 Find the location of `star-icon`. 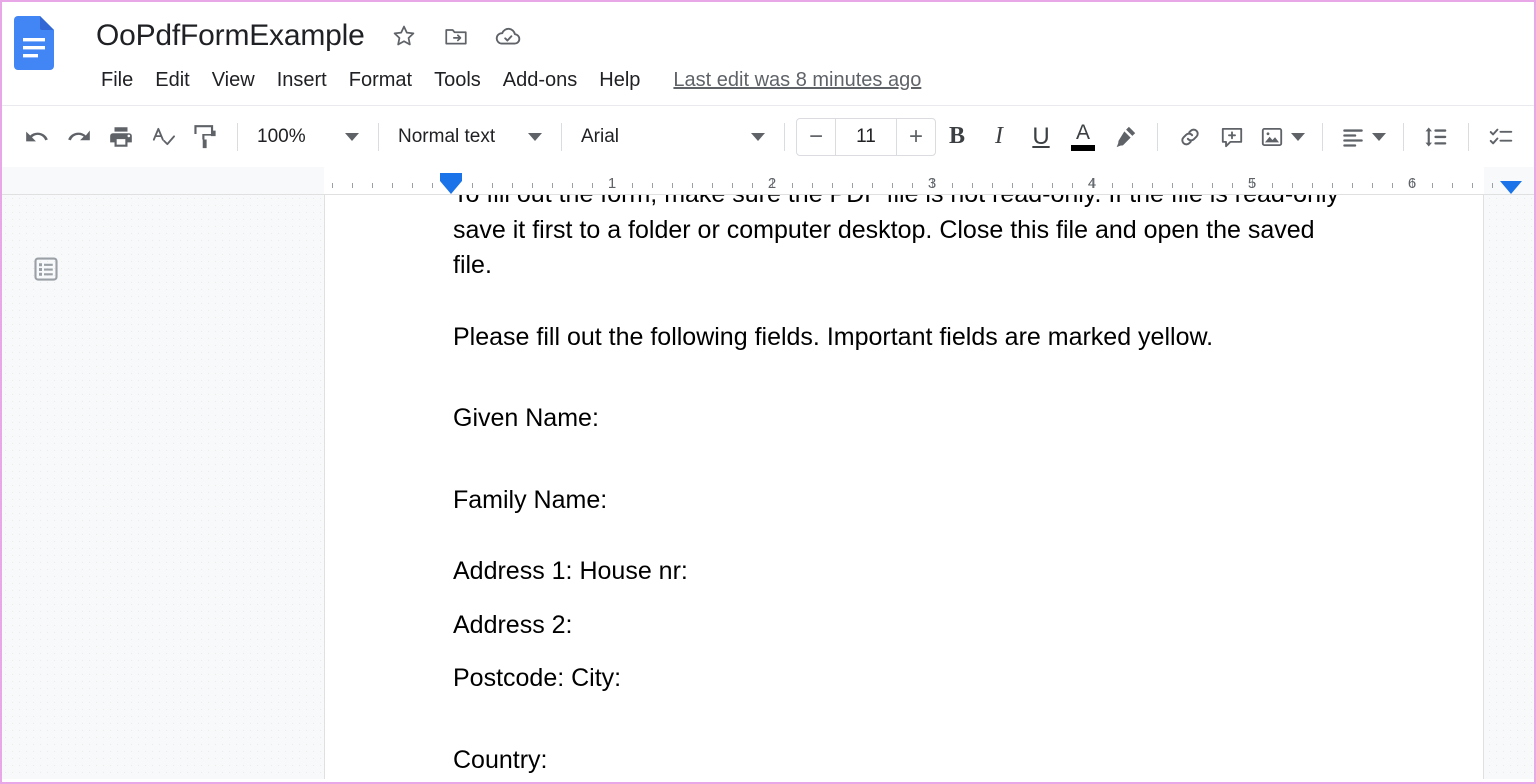

star-icon is located at coordinates (404, 36).